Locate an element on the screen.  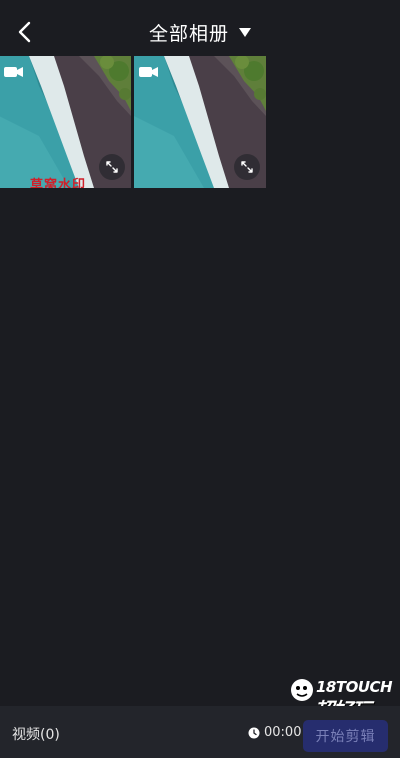
bottom-bar: 视频(0) 00:00 开始剪辑 is located at coordinates (200, 732).